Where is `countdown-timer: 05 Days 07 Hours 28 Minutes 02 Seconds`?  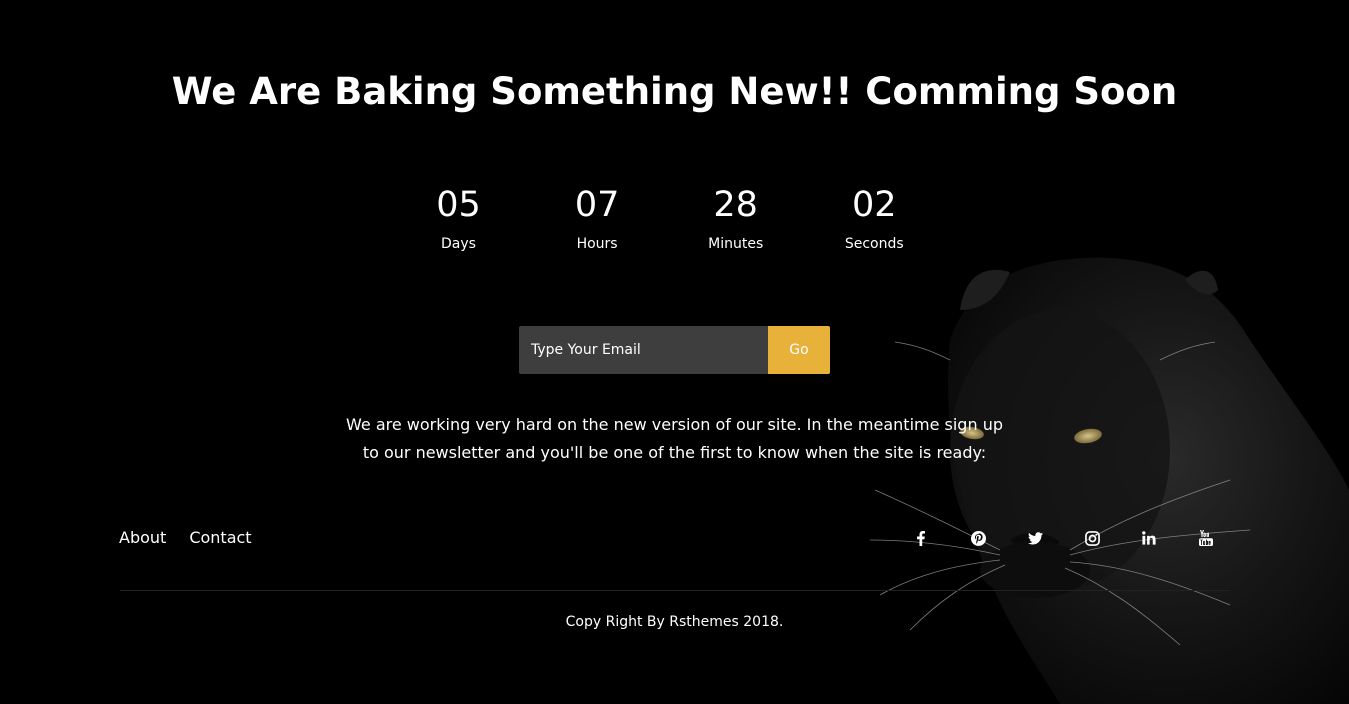
countdown-timer: 05 Days 07 Hours 28 Minutes 02 Seconds is located at coordinates (680, 219).